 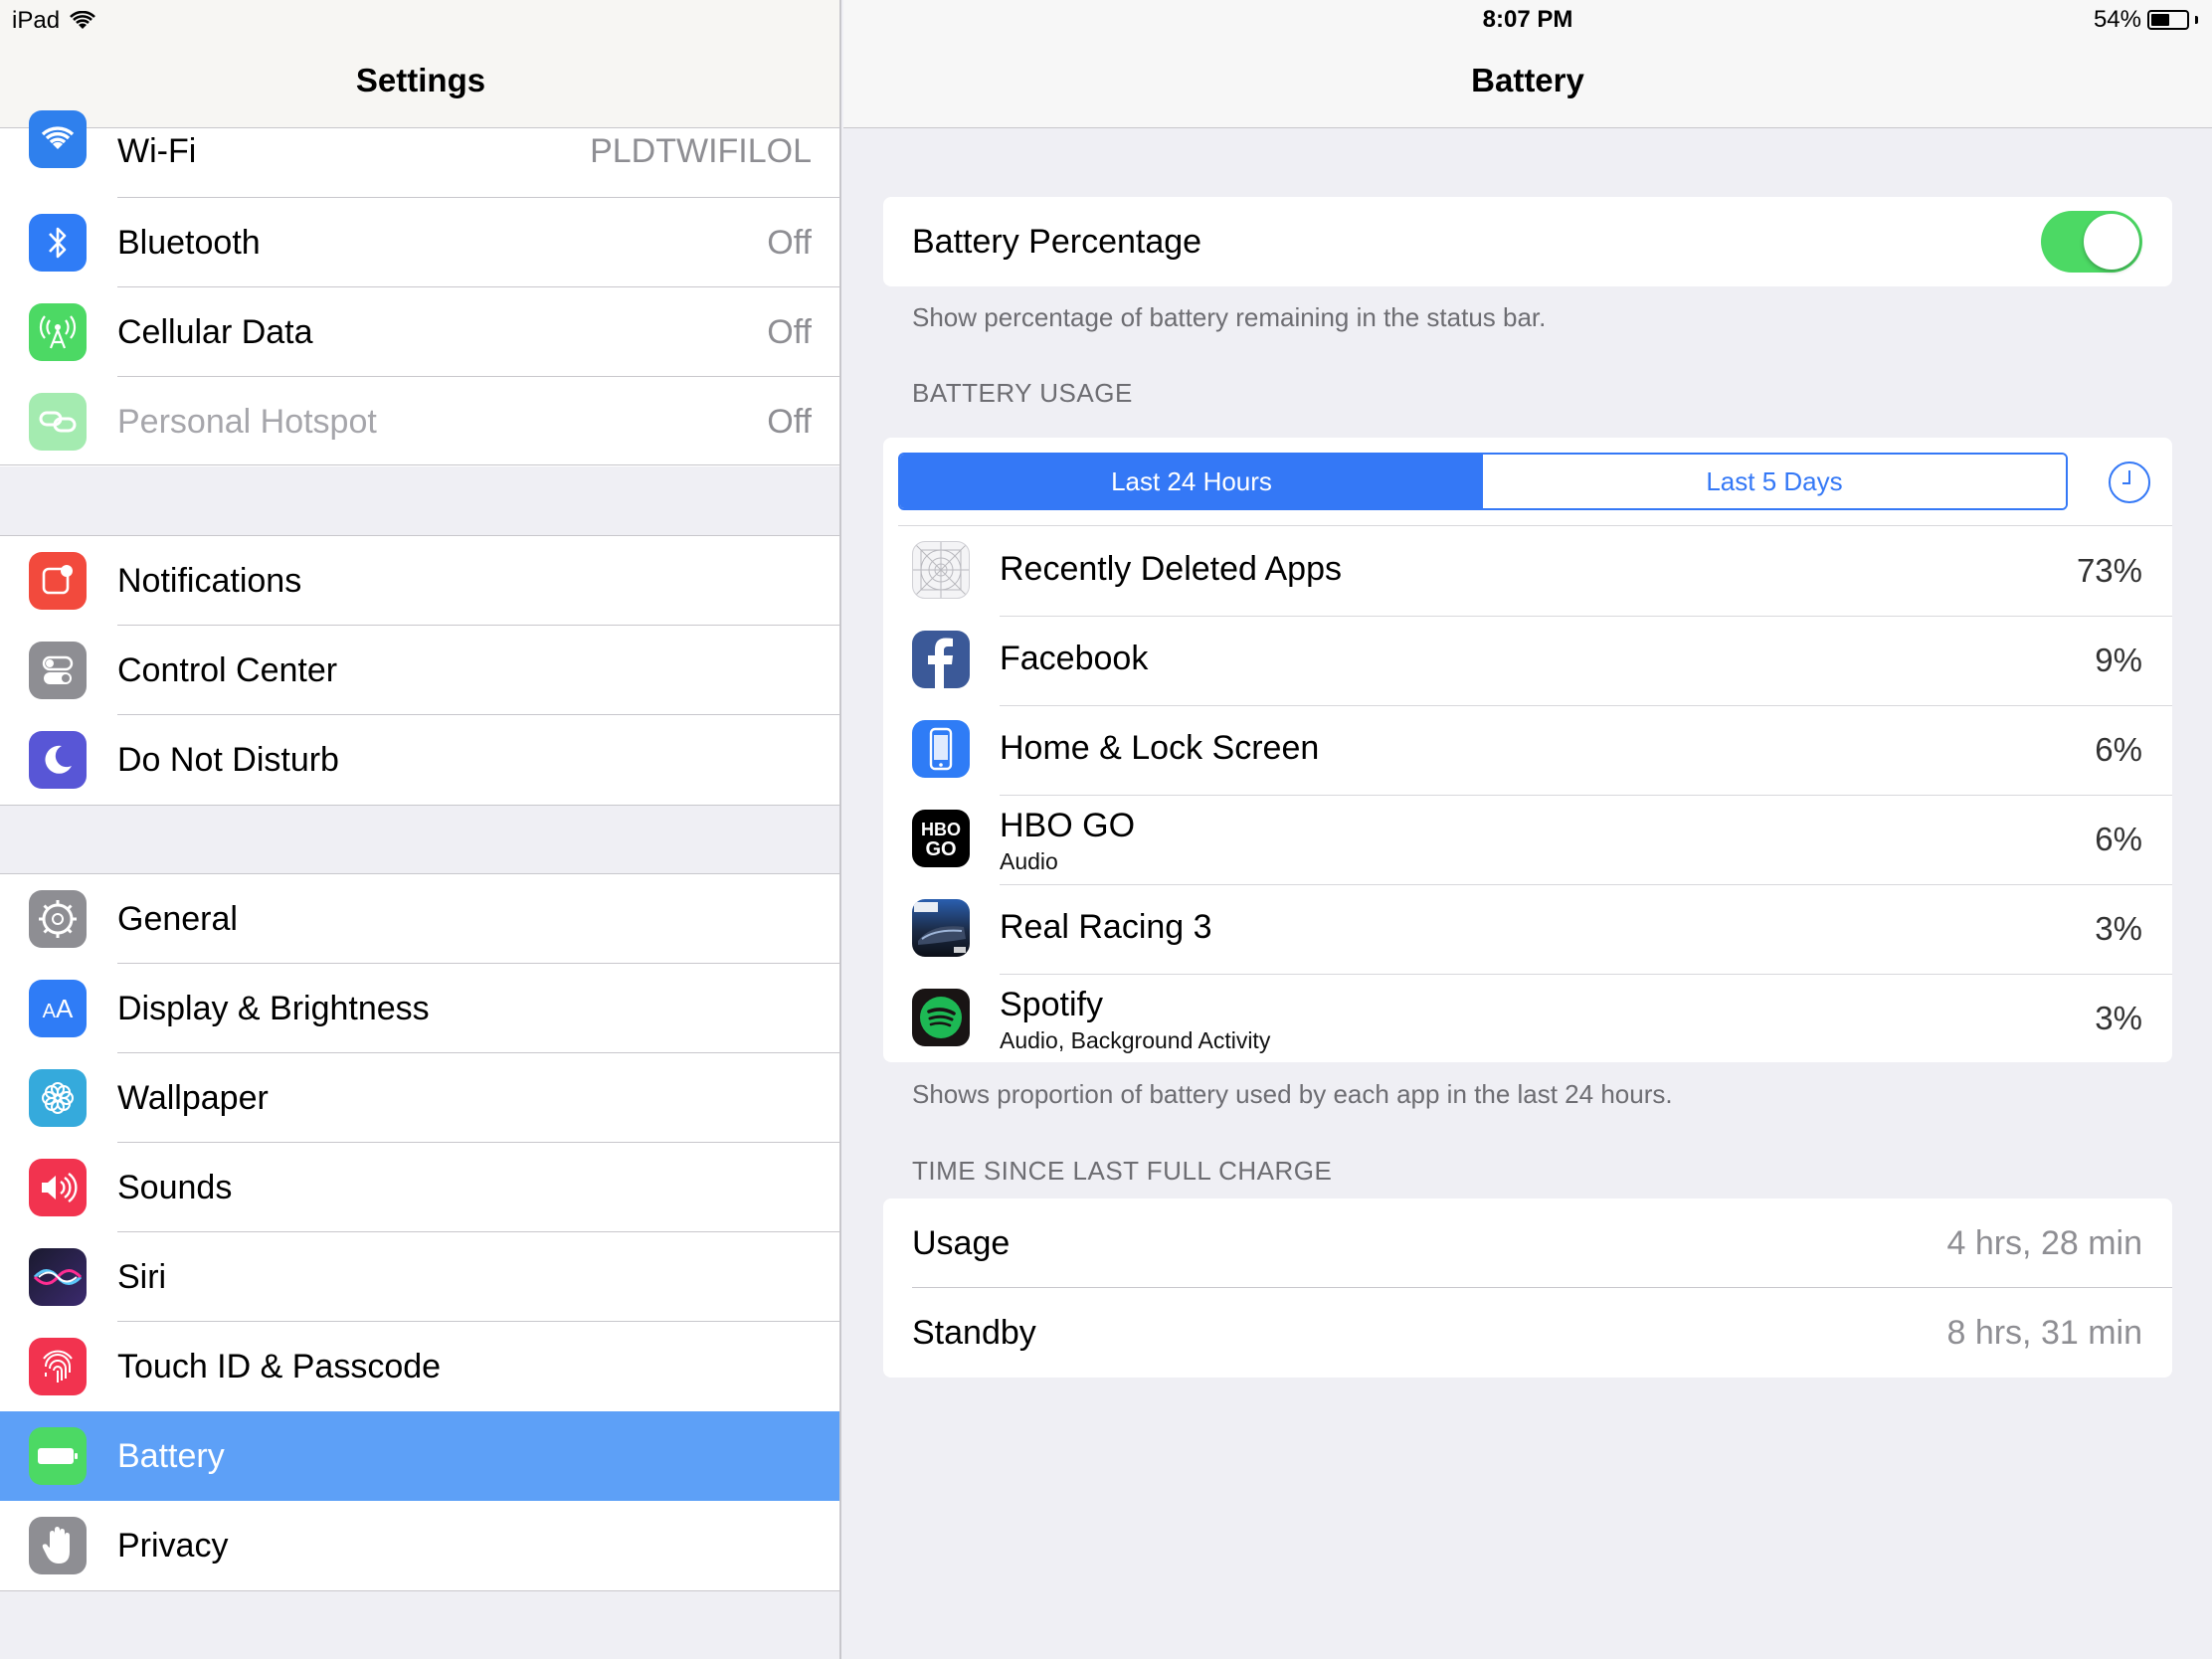 What do you see at coordinates (2160, 20) in the screenshot?
I see `battery-status-fill` at bounding box center [2160, 20].